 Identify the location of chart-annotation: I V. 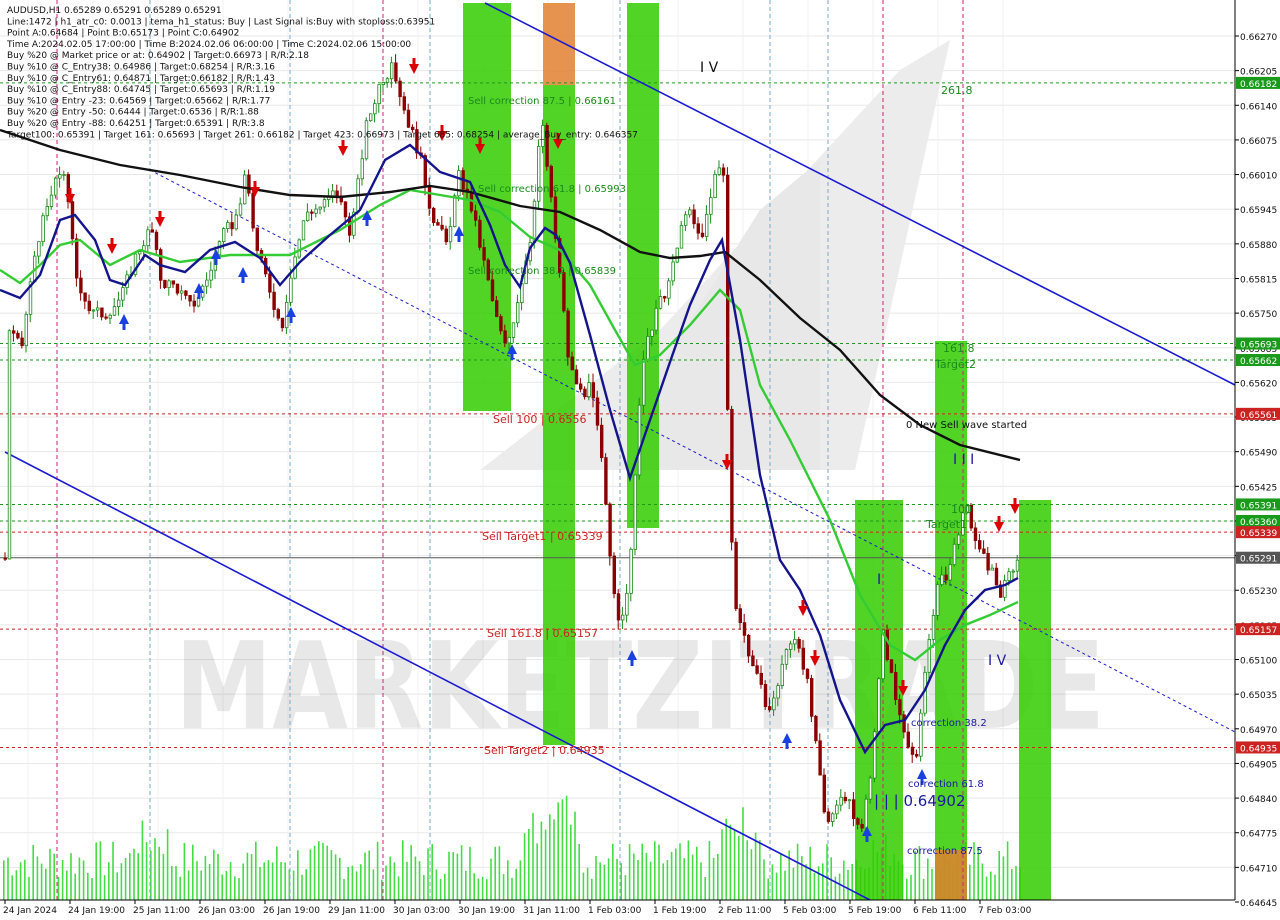
(709, 68).